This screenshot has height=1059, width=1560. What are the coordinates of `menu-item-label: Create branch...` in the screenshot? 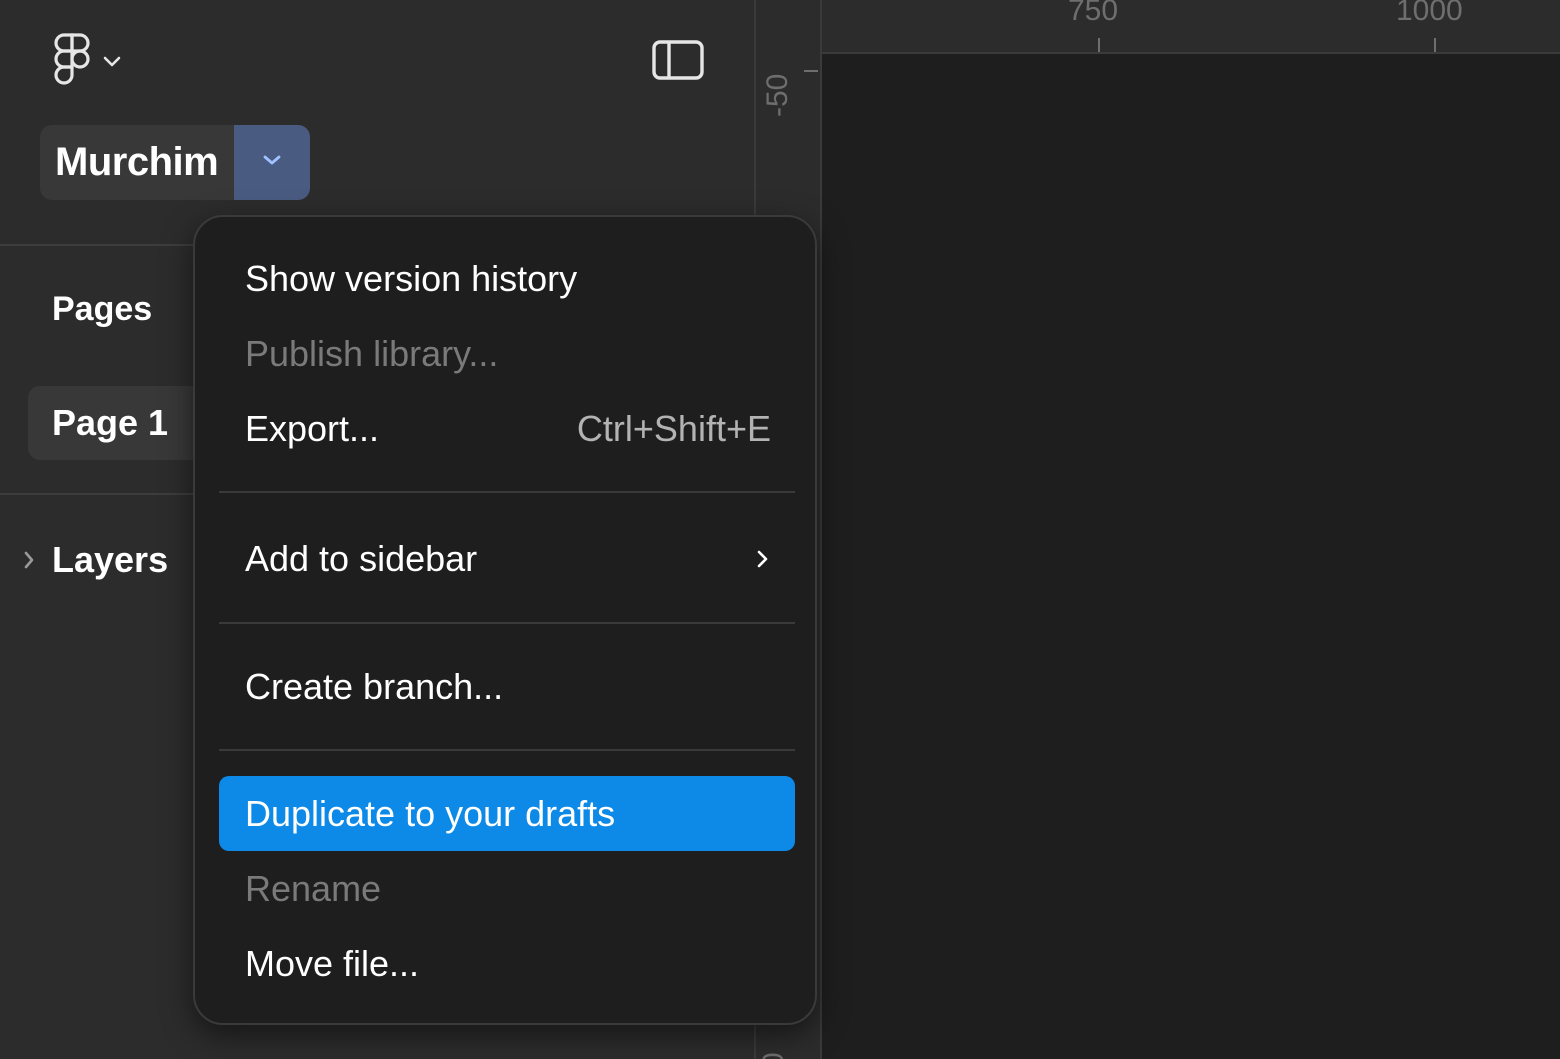 It's located at (374, 686).